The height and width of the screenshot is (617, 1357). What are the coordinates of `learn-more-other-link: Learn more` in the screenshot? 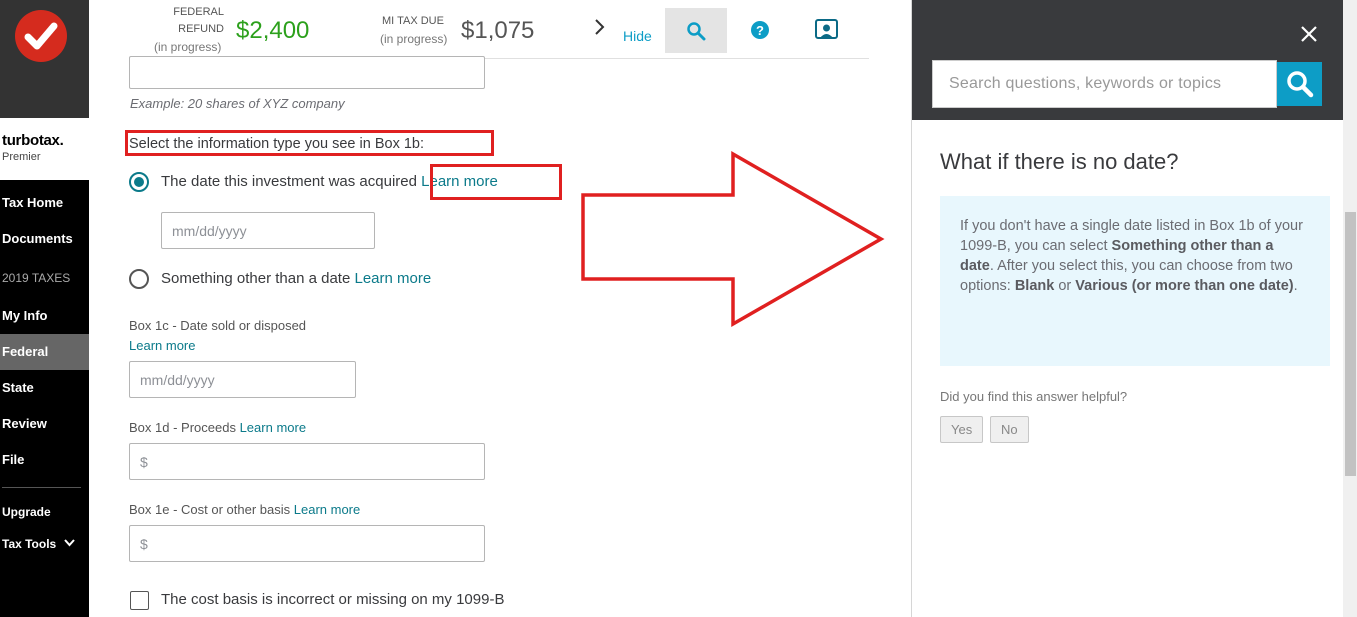 It's located at (392, 278).